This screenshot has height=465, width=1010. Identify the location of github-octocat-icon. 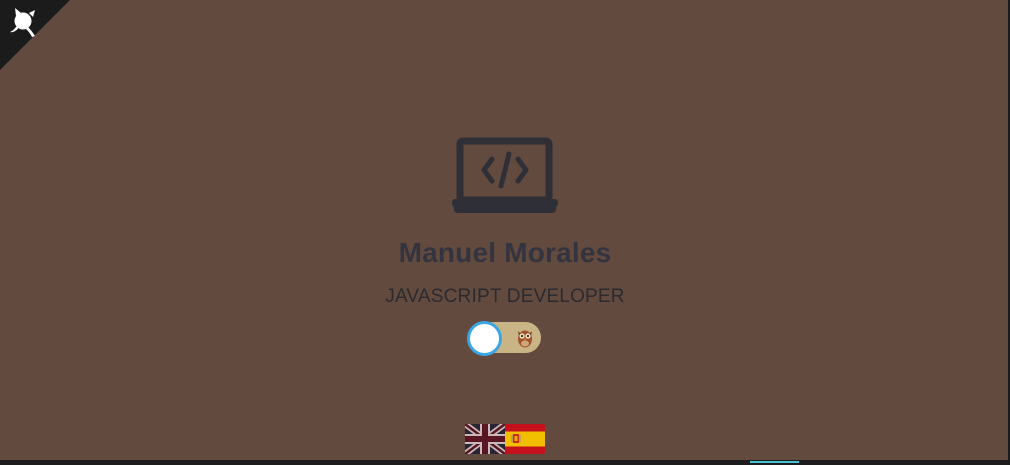
(35, 35).